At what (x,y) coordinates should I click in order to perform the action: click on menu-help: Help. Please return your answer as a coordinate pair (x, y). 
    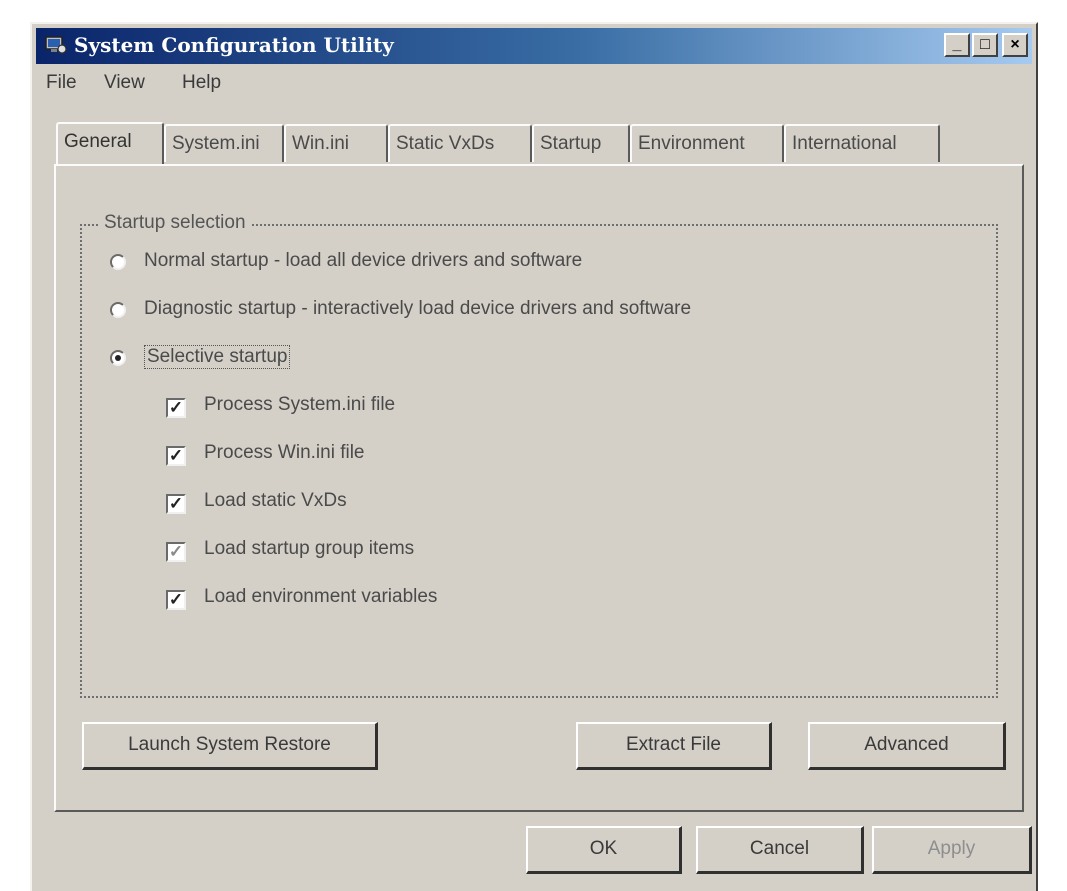
    Looking at the image, I should click on (201, 83).